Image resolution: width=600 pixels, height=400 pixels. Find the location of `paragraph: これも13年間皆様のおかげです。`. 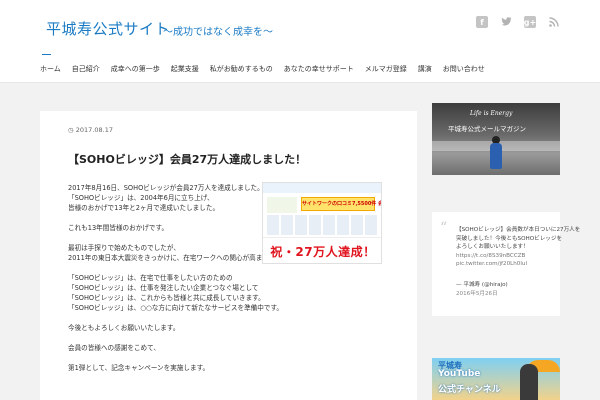

paragraph: これも13年間皆様のおかげです。 is located at coordinates (118, 228).